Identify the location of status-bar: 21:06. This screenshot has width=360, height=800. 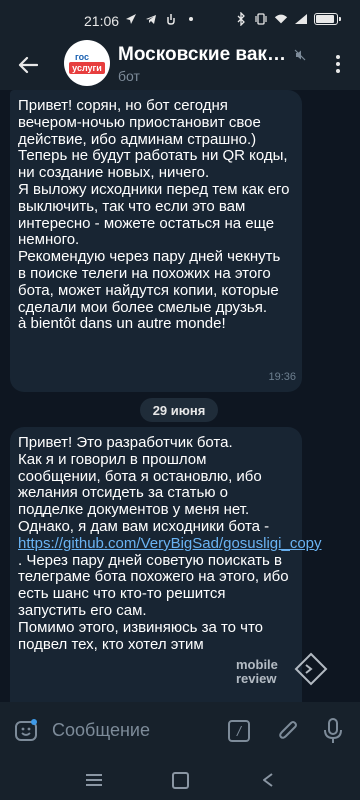
(180, 20).